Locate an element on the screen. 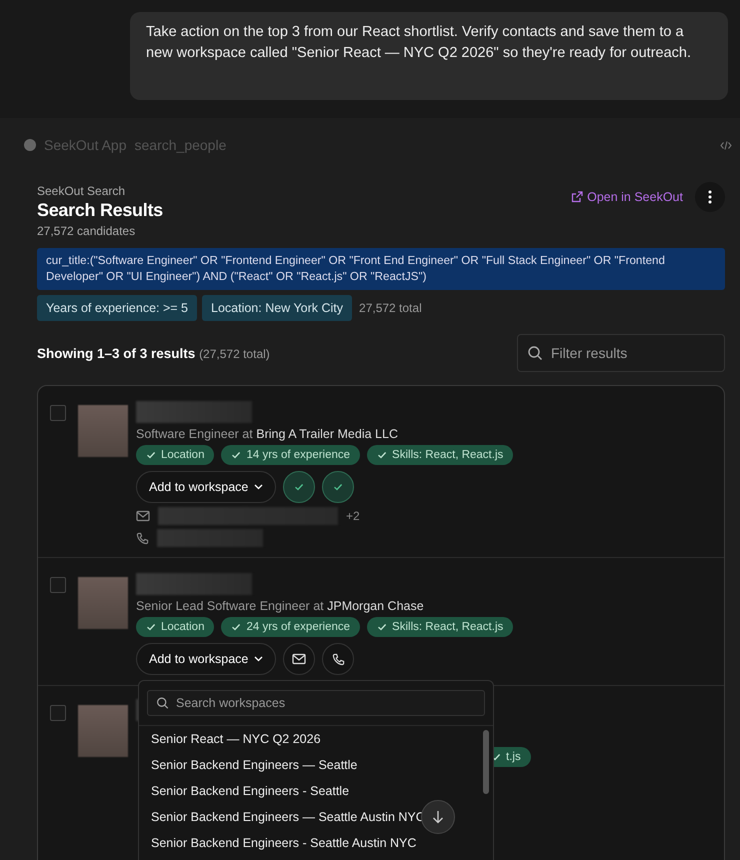 This screenshot has width=740, height=860. results-summary: Showing 1–3 of 3 results (27,572 total) is located at coordinates (153, 353).